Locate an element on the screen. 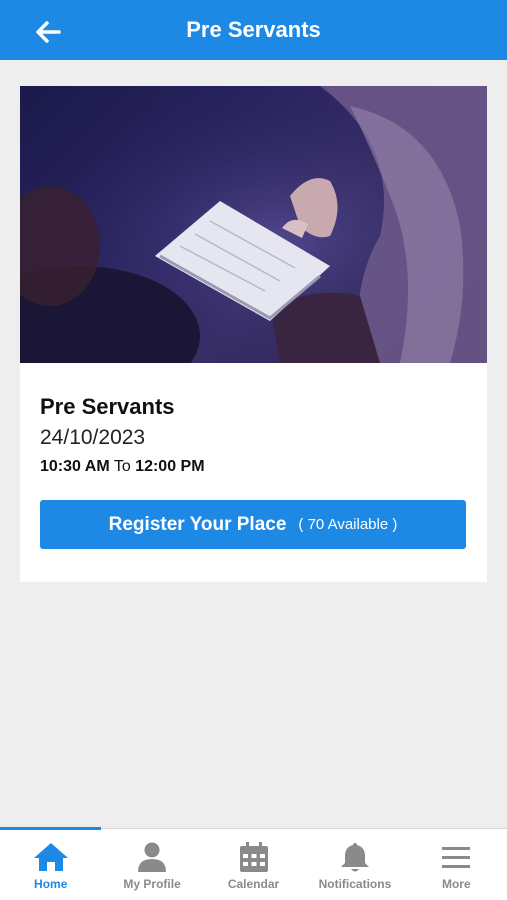  tab-calendar: Calendar is located at coordinates (253, 864).